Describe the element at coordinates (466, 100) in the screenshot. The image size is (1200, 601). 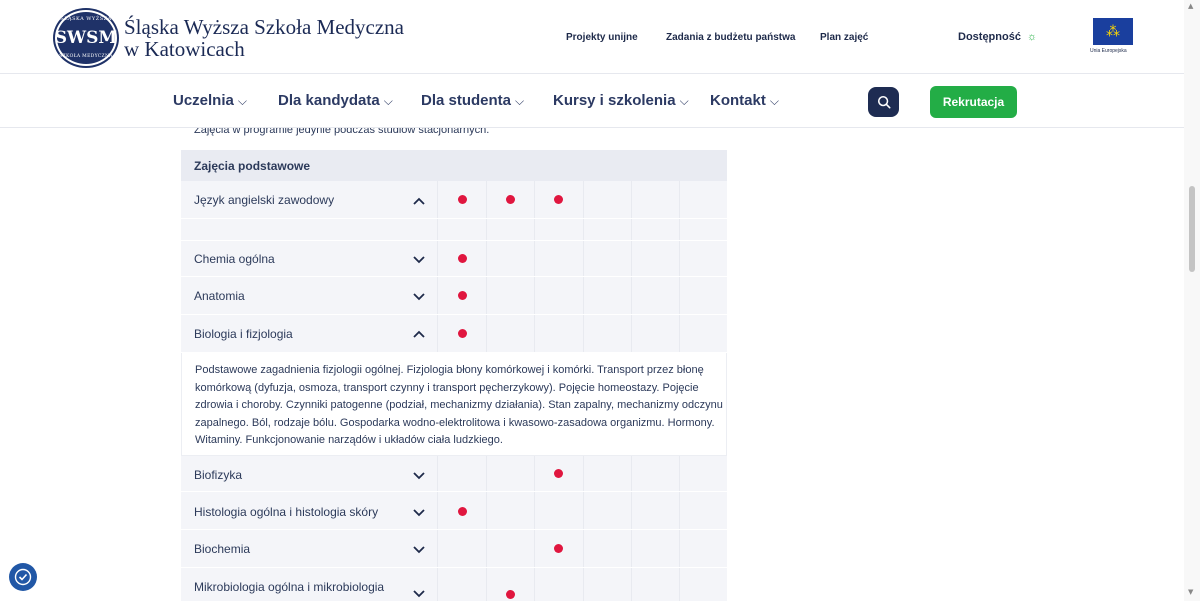
I see `nav-label: Dla studenta` at that location.